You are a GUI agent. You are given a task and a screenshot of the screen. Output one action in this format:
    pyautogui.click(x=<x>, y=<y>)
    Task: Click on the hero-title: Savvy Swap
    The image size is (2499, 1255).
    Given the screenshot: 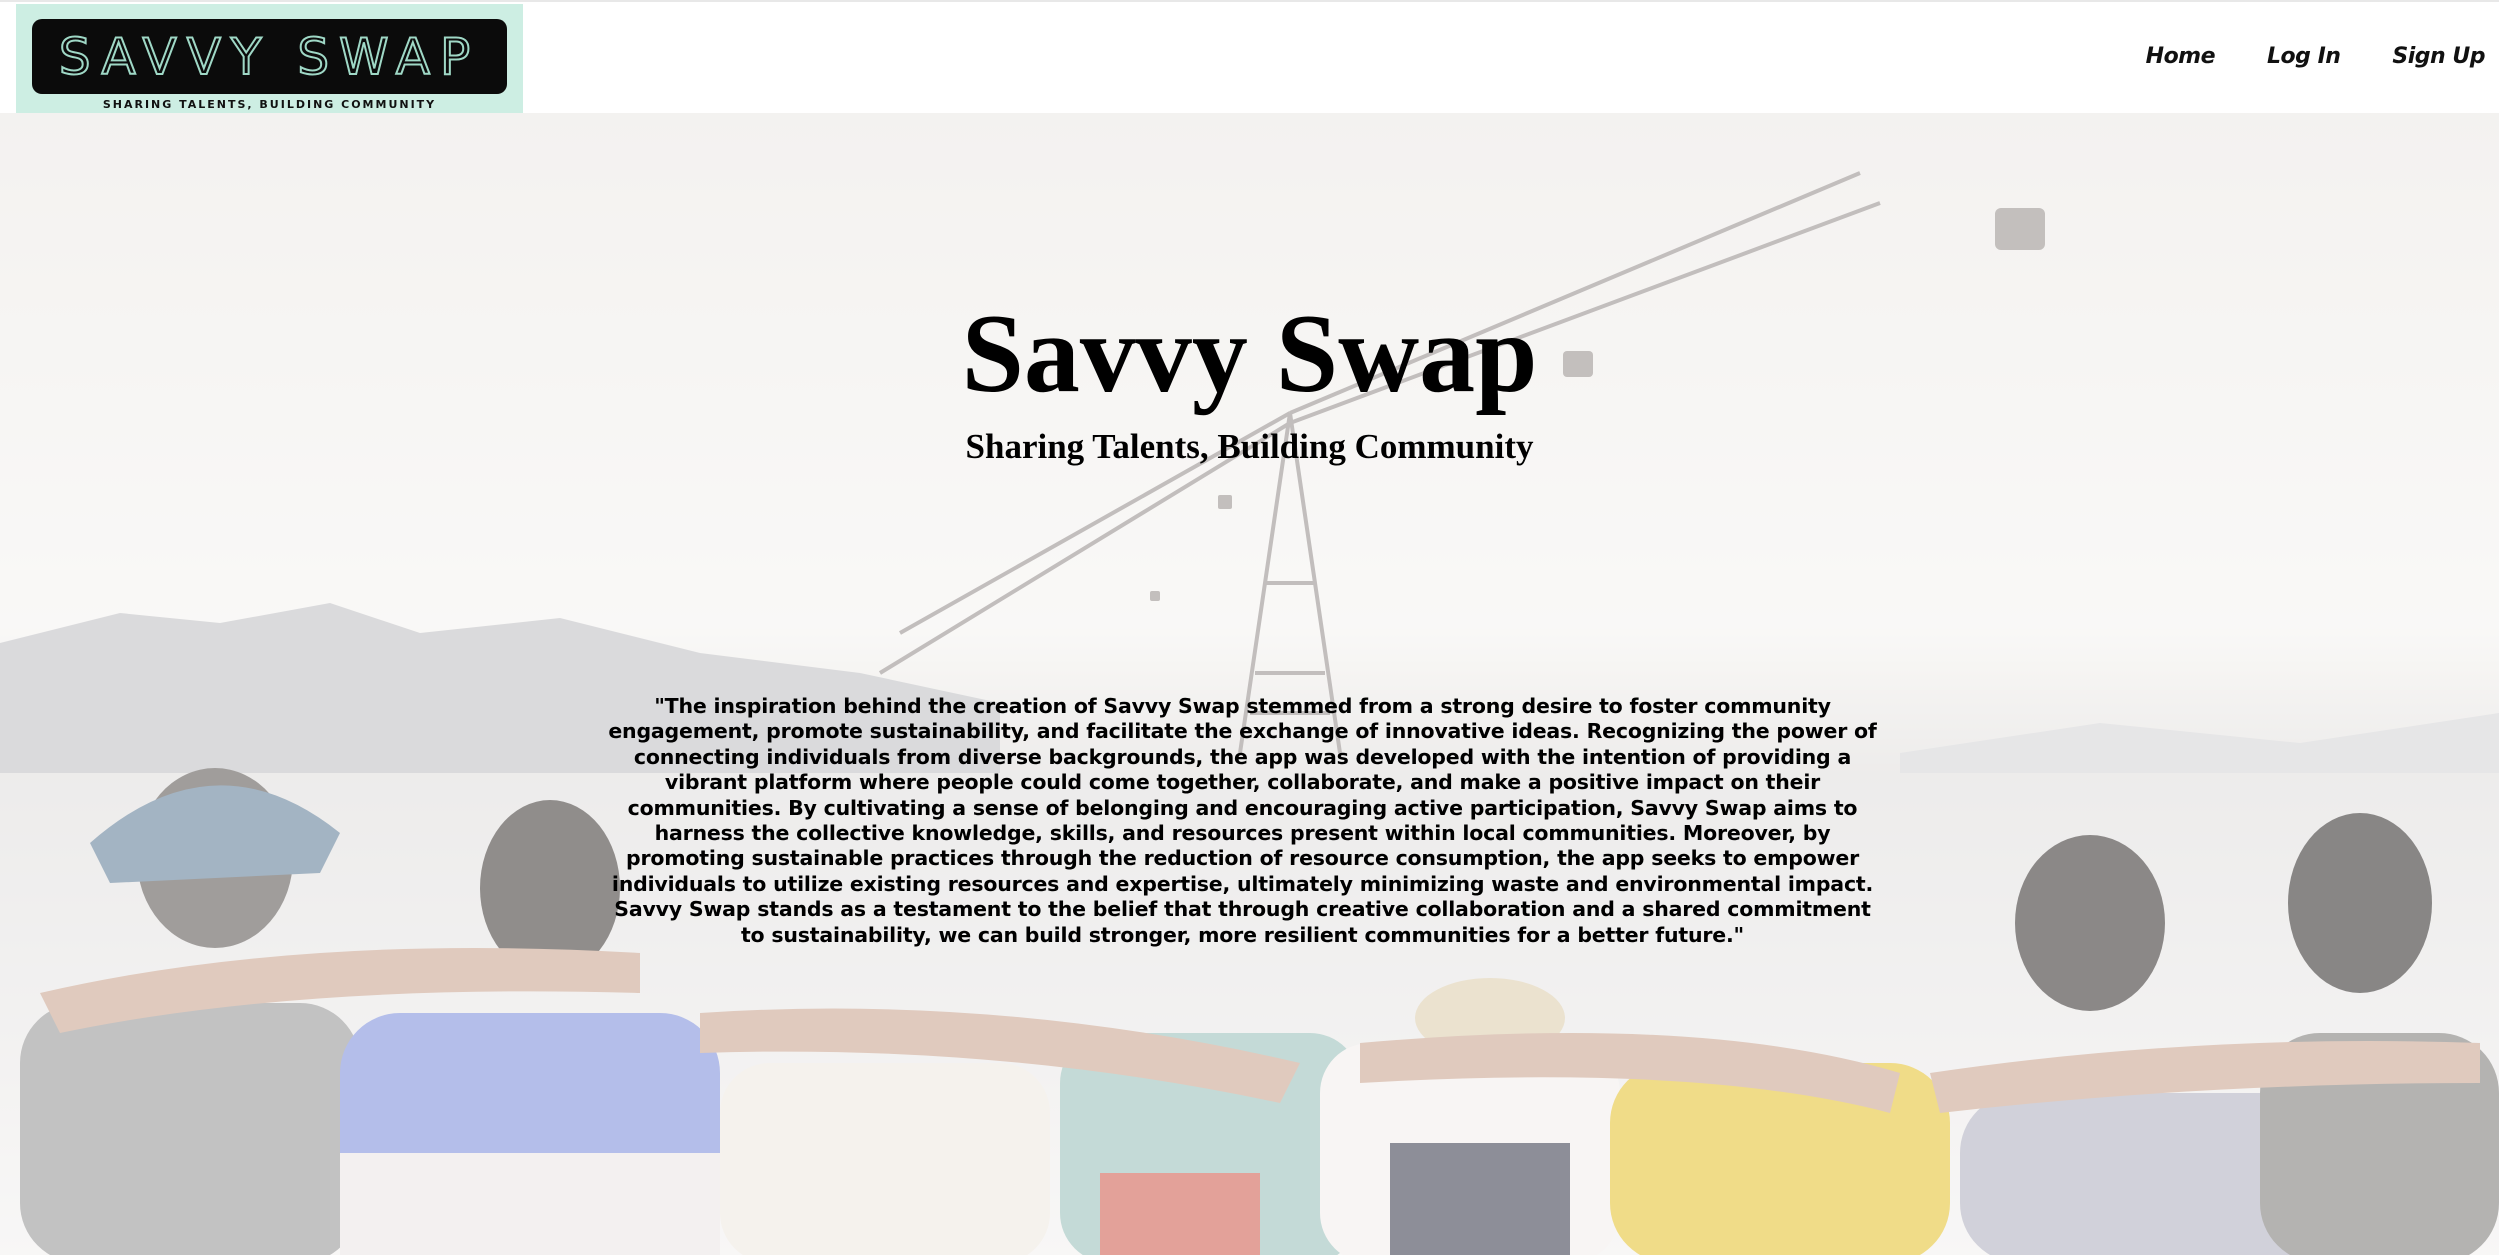 What is the action you would take?
    pyautogui.click(x=1249, y=354)
    